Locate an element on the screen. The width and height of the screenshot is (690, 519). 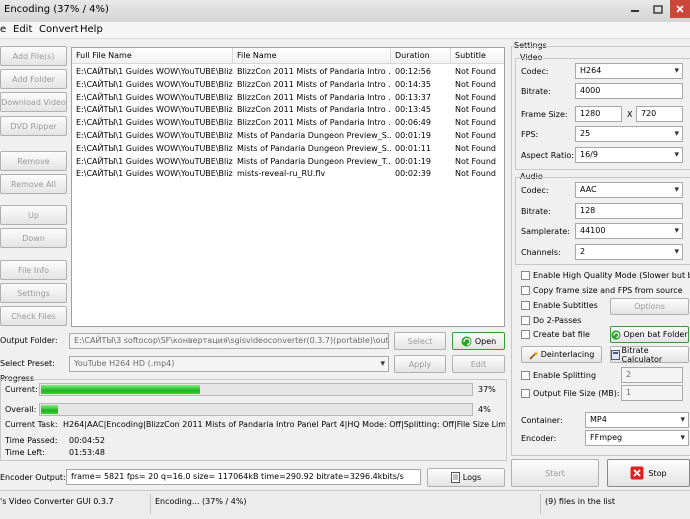
encoder-select: FFmpeg is located at coordinates (637, 438).